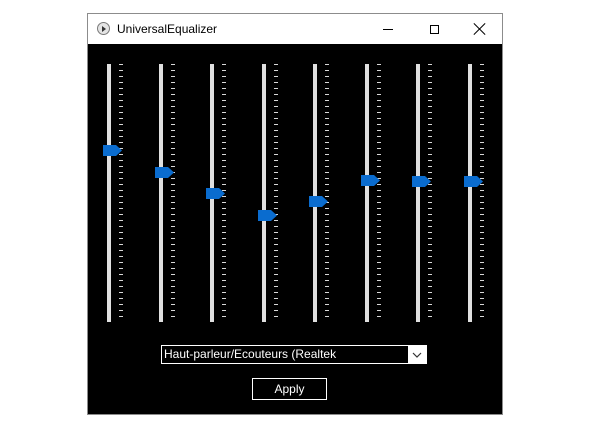 This screenshot has width=607, height=429. I want to click on minimize-icon, so click(388, 29).